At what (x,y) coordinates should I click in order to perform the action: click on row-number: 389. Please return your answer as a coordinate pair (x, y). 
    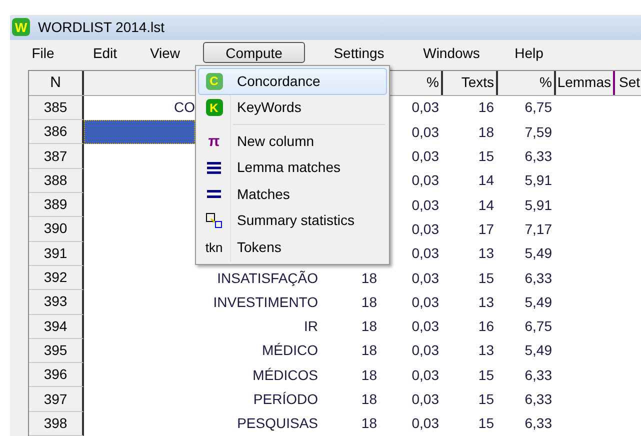
    Looking at the image, I should click on (56, 205).